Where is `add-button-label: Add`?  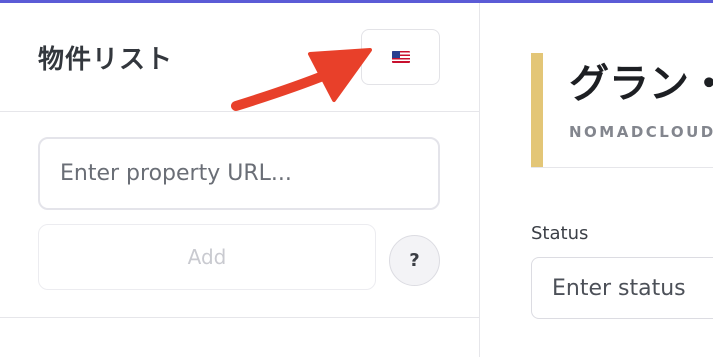
add-button-label: Add is located at coordinates (207, 257).